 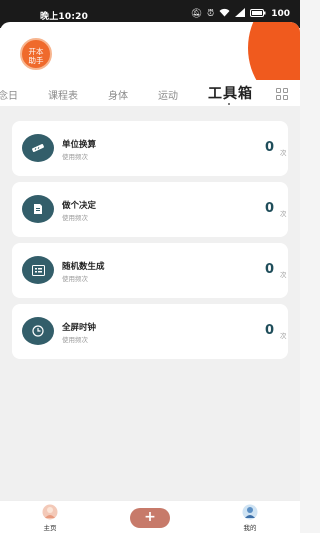 I want to click on nav-home: 主页, so click(x=50, y=518).